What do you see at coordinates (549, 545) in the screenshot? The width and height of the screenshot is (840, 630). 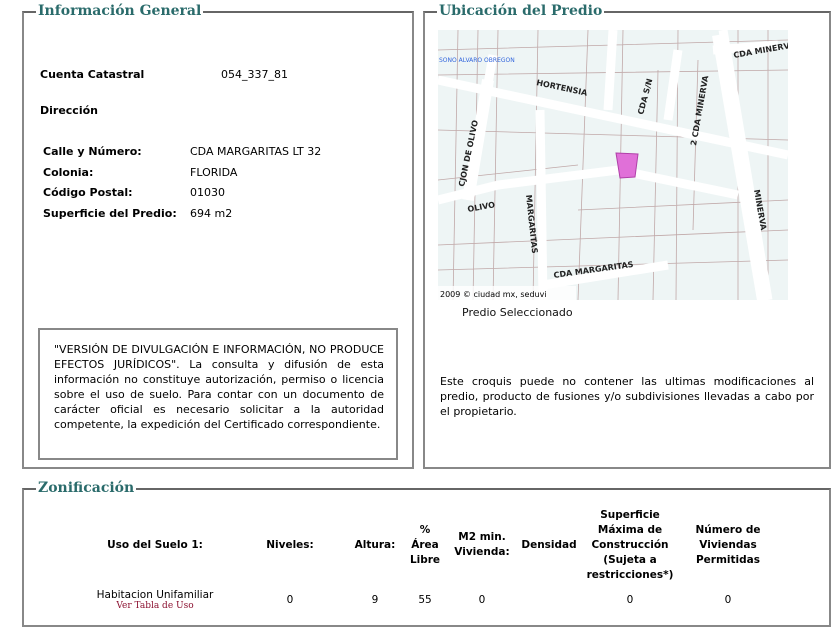 I see `header-densidad: Densidad` at bounding box center [549, 545].